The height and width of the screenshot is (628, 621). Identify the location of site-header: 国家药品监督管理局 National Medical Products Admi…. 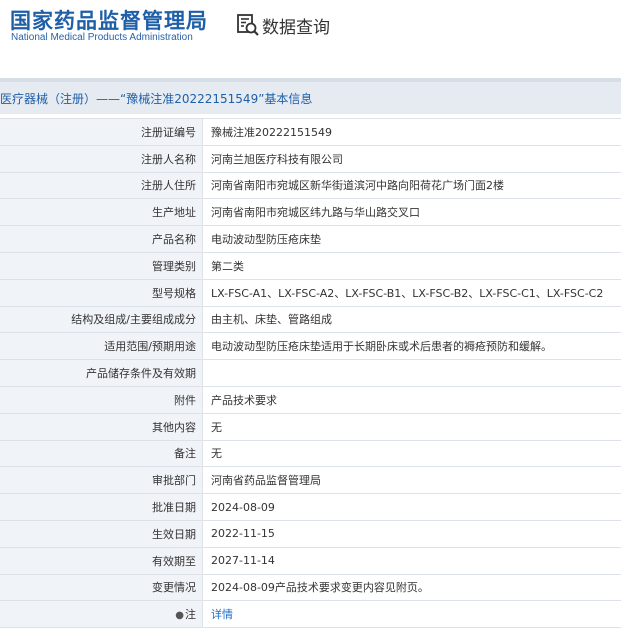
(310, 39).